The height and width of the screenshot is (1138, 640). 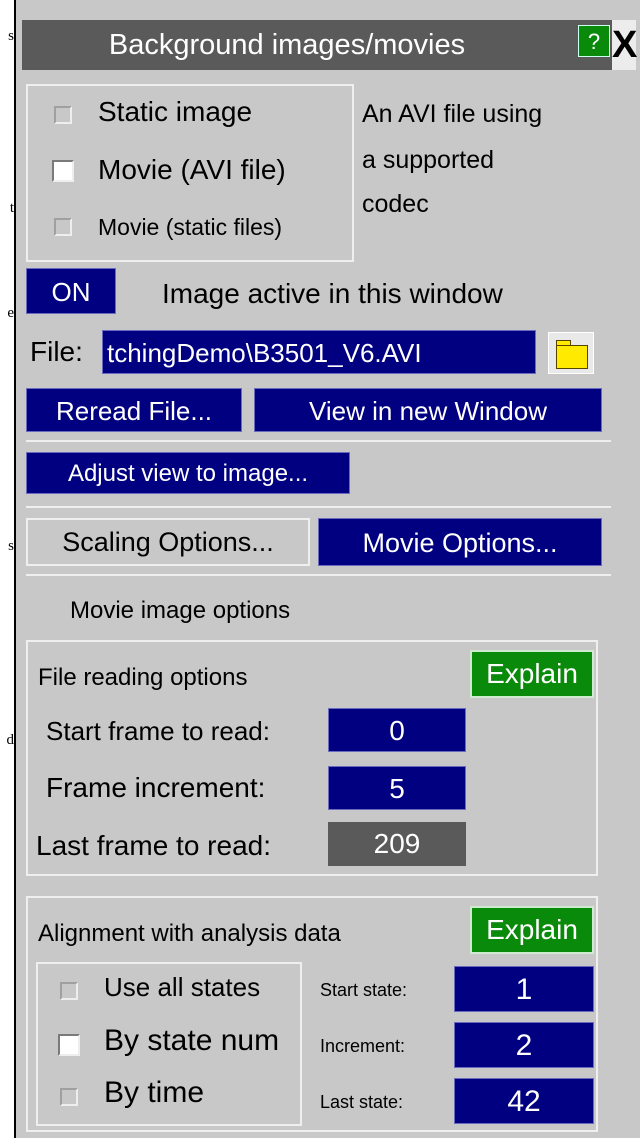 What do you see at coordinates (332, 293) in the screenshot?
I see `active-label: Image active in this window` at bounding box center [332, 293].